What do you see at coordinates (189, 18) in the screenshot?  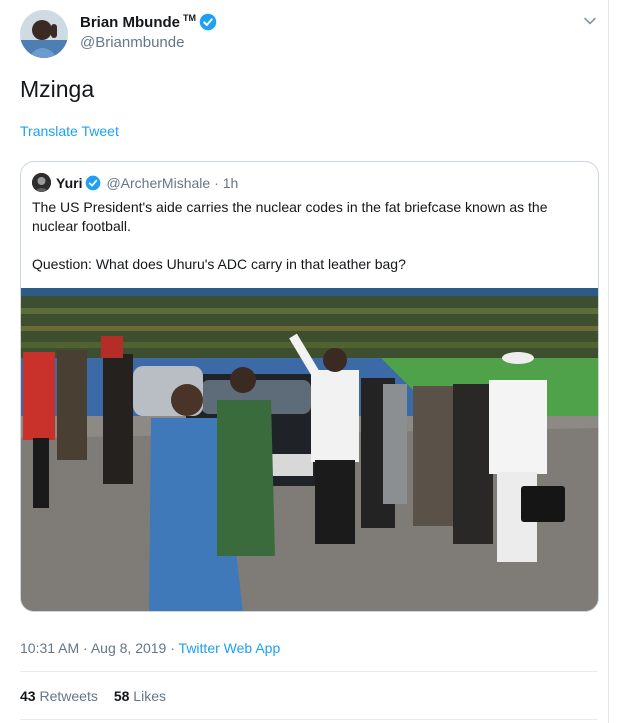 I see `trademark-badge: TM` at bounding box center [189, 18].